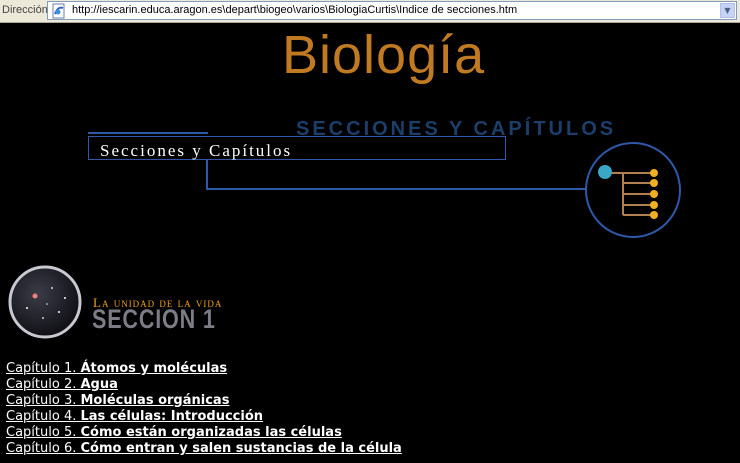 The height and width of the screenshot is (463, 740). I want to click on section-heading: Secciones y Capítulos, so click(196, 150).